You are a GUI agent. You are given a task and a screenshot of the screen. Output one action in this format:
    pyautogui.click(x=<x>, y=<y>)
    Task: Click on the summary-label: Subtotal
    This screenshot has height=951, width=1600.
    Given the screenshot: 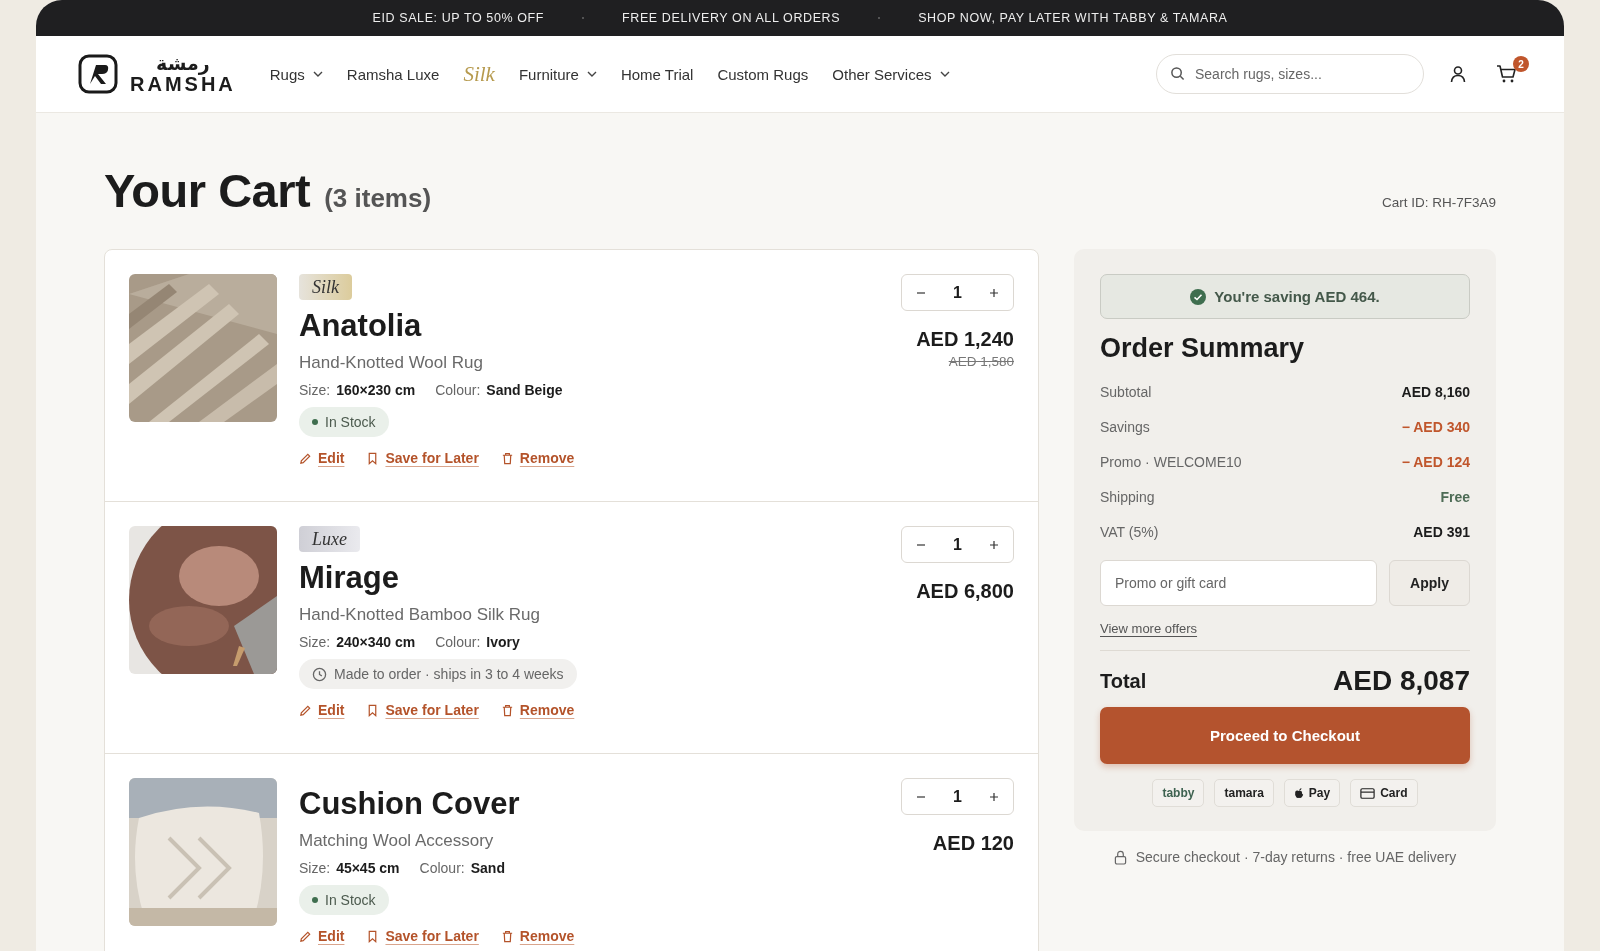 What is the action you would take?
    pyautogui.click(x=1126, y=391)
    